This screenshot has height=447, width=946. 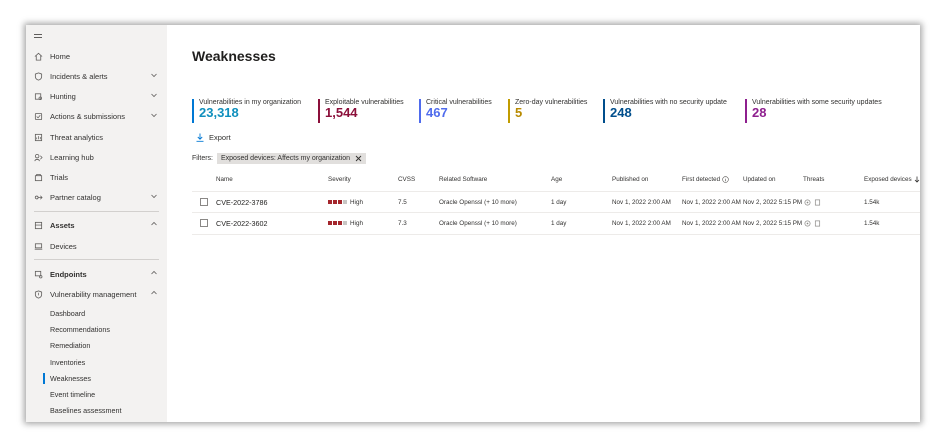 I want to click on sidebar-subitem-label: Recommendations, so click(x=80, y=329).